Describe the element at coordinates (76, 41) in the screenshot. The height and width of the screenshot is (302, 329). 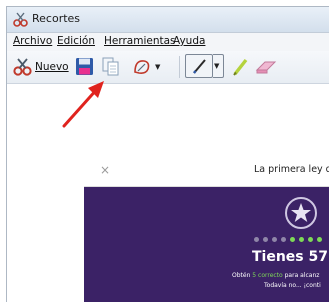
I see `menu-edicion: Edición` at that location.